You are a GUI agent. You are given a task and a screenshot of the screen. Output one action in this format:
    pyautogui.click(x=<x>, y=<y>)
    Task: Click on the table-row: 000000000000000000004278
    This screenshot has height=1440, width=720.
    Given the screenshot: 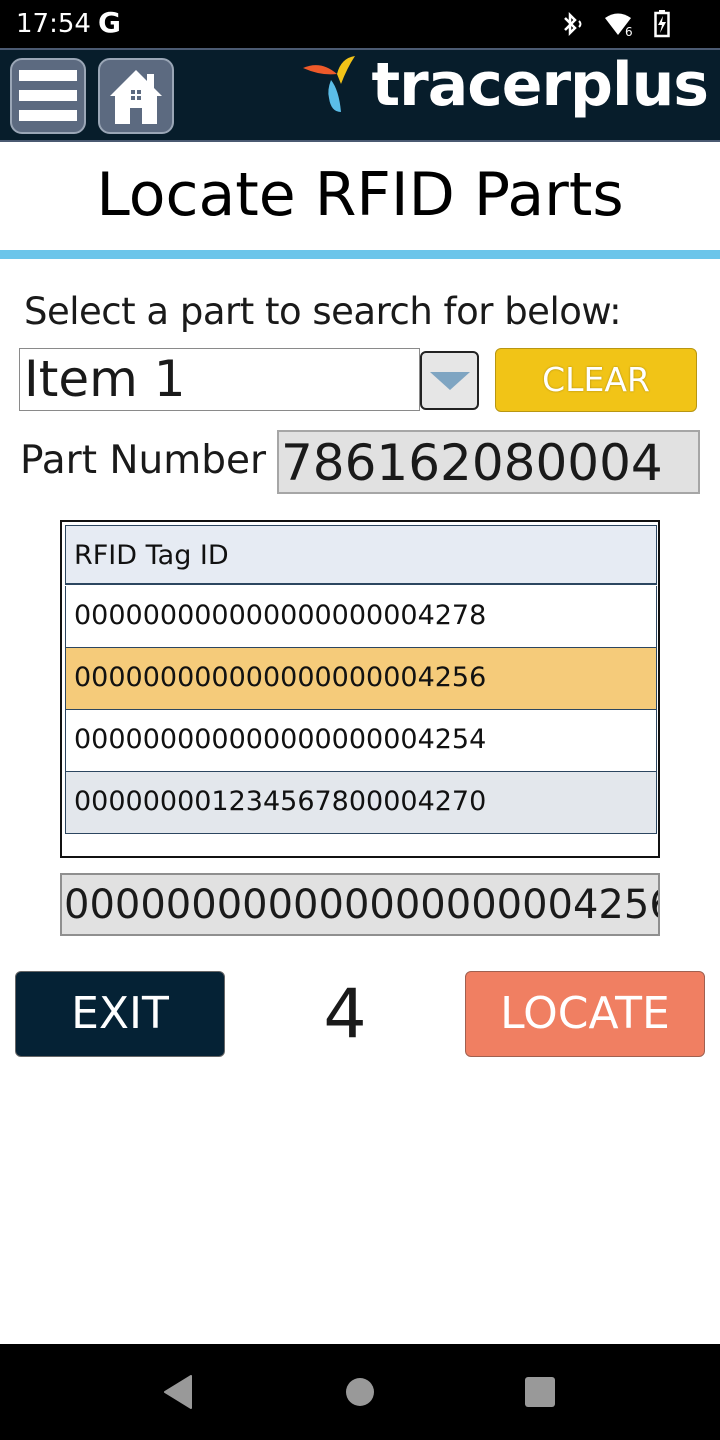 What is the action you would take?
    pyautogui.click(x=361, y=617)
    